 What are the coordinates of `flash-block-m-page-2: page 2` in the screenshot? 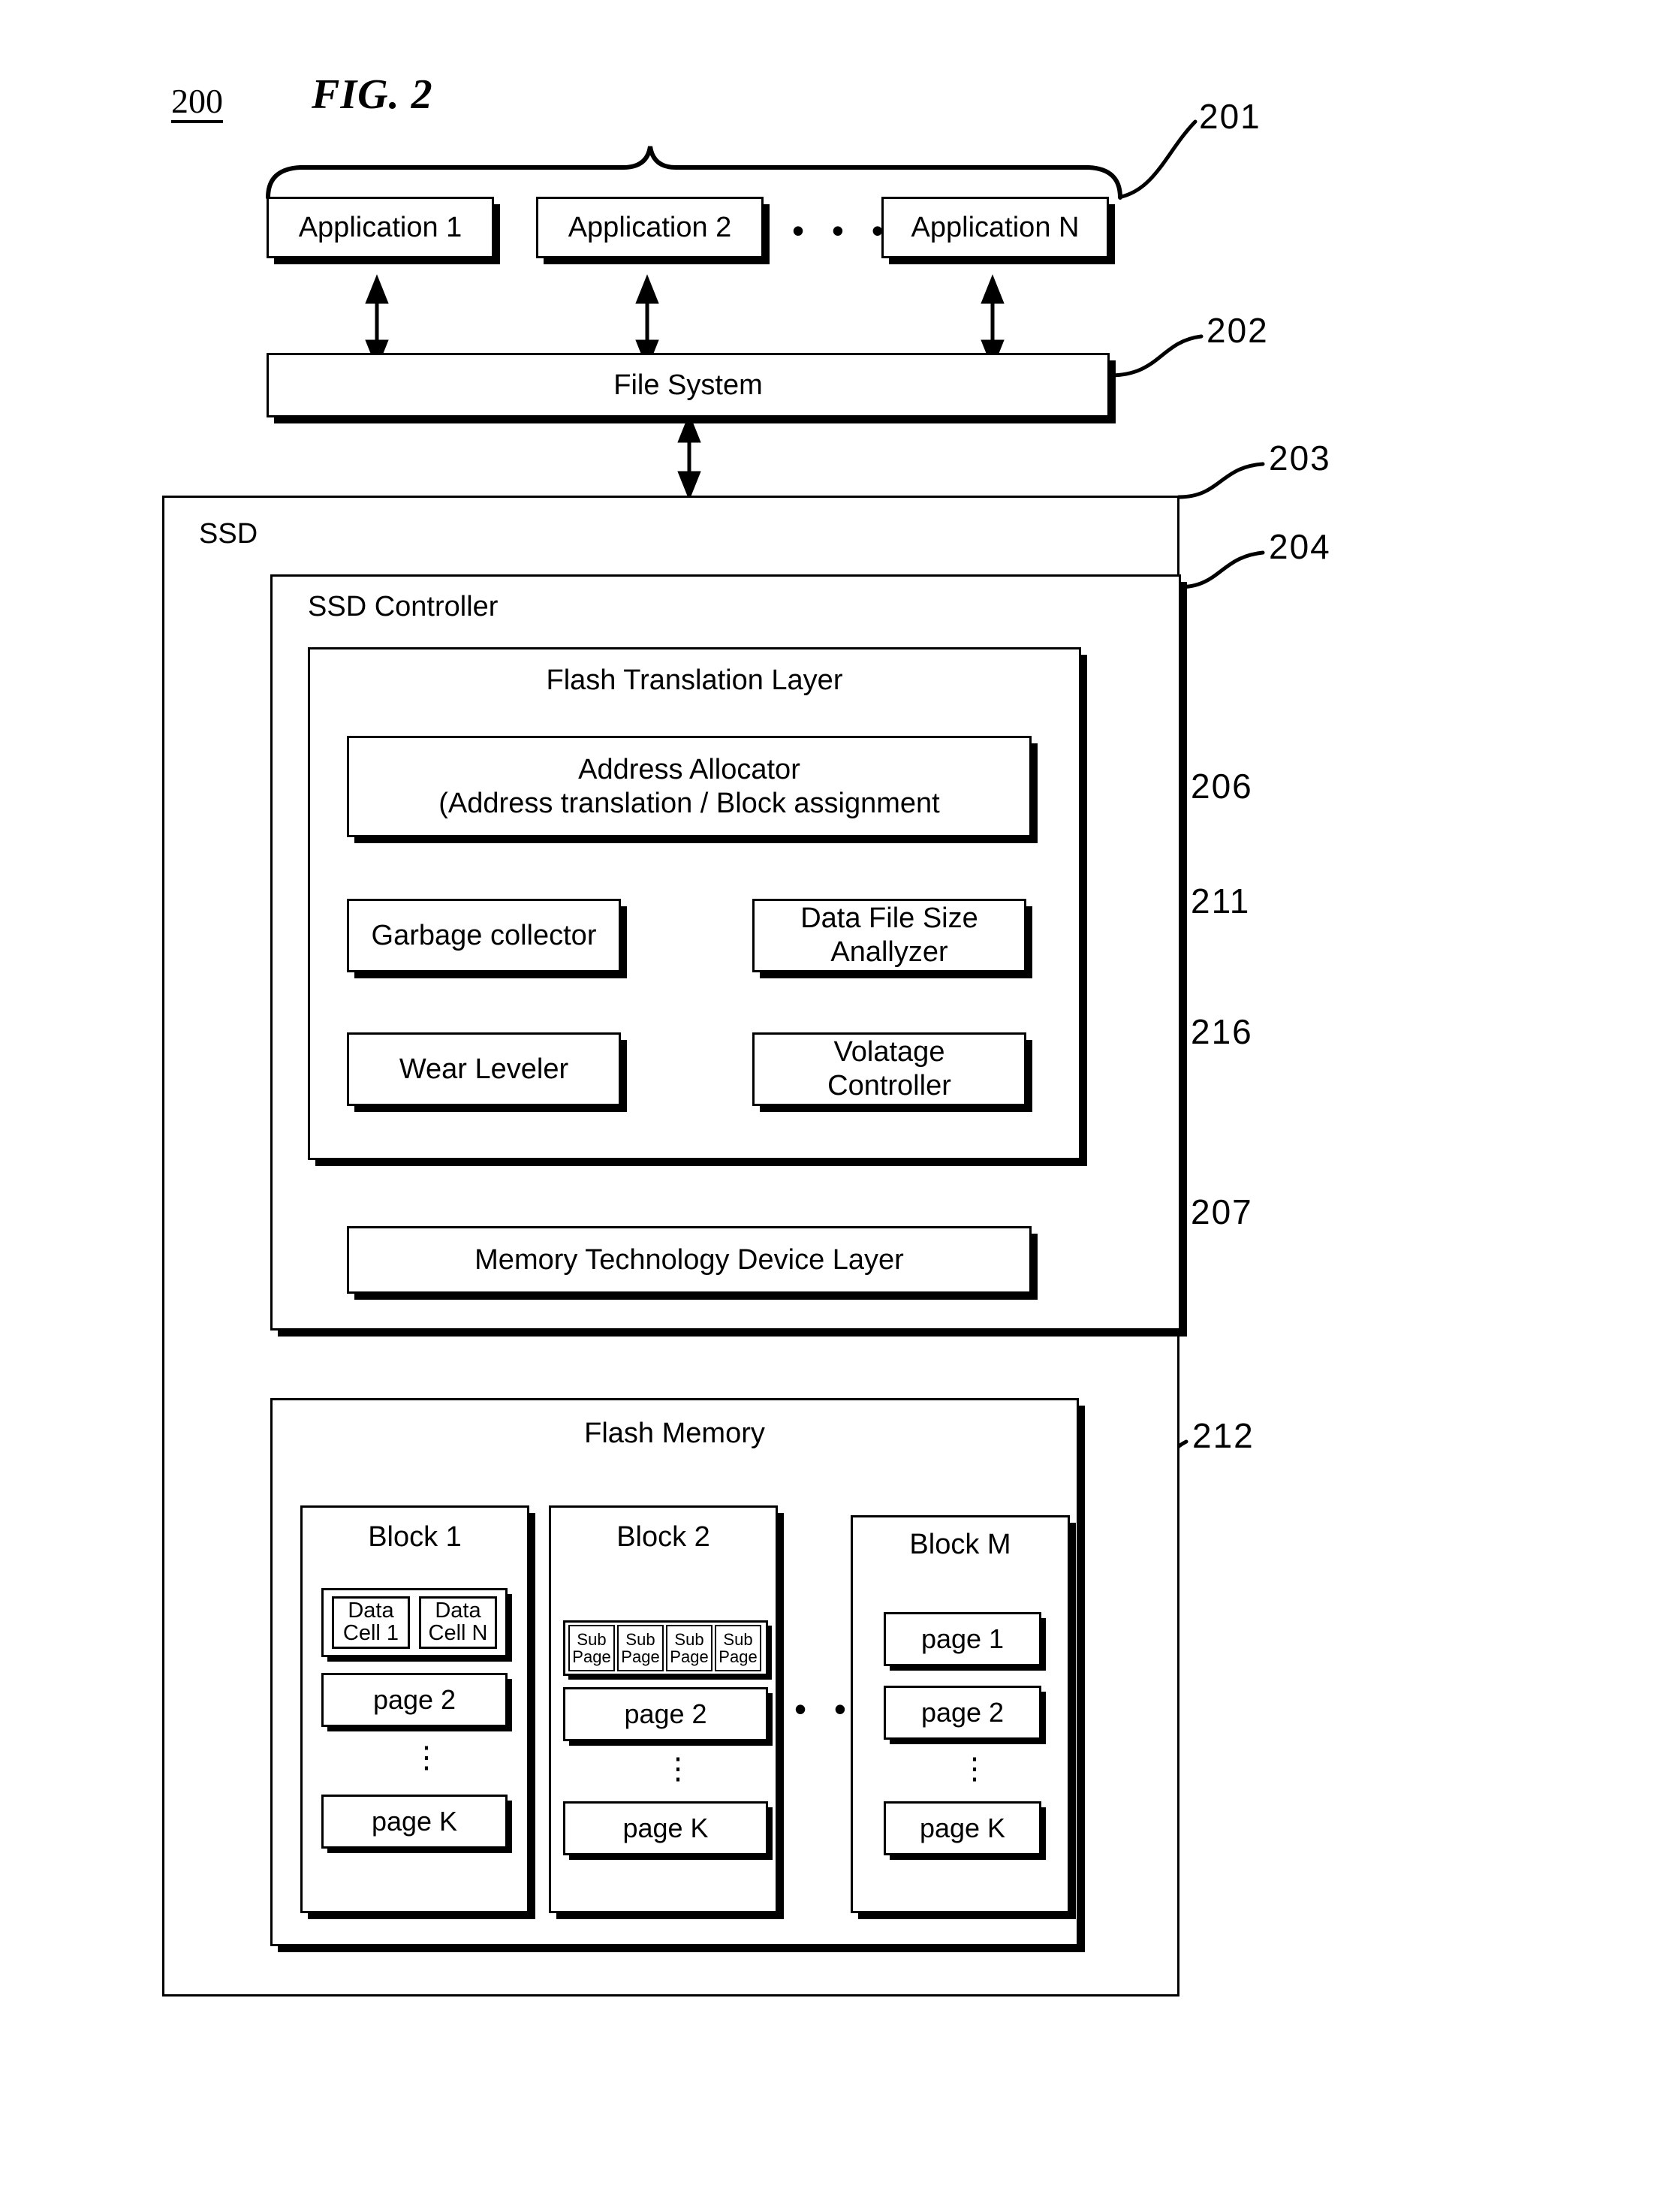 It's located at (963, 1713).